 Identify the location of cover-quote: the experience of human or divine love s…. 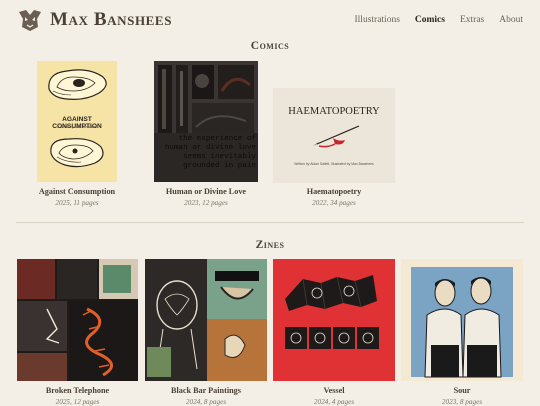
(210, 152).